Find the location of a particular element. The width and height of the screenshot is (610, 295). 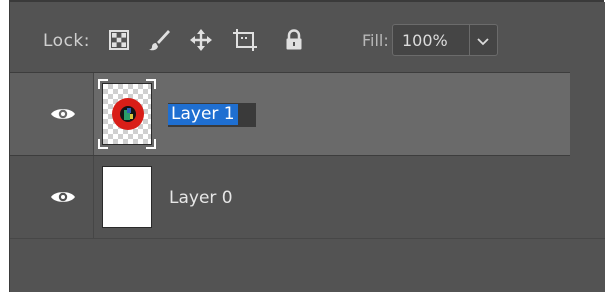

layer-name-input: Layer 1 is located at coordinates (212, 115).